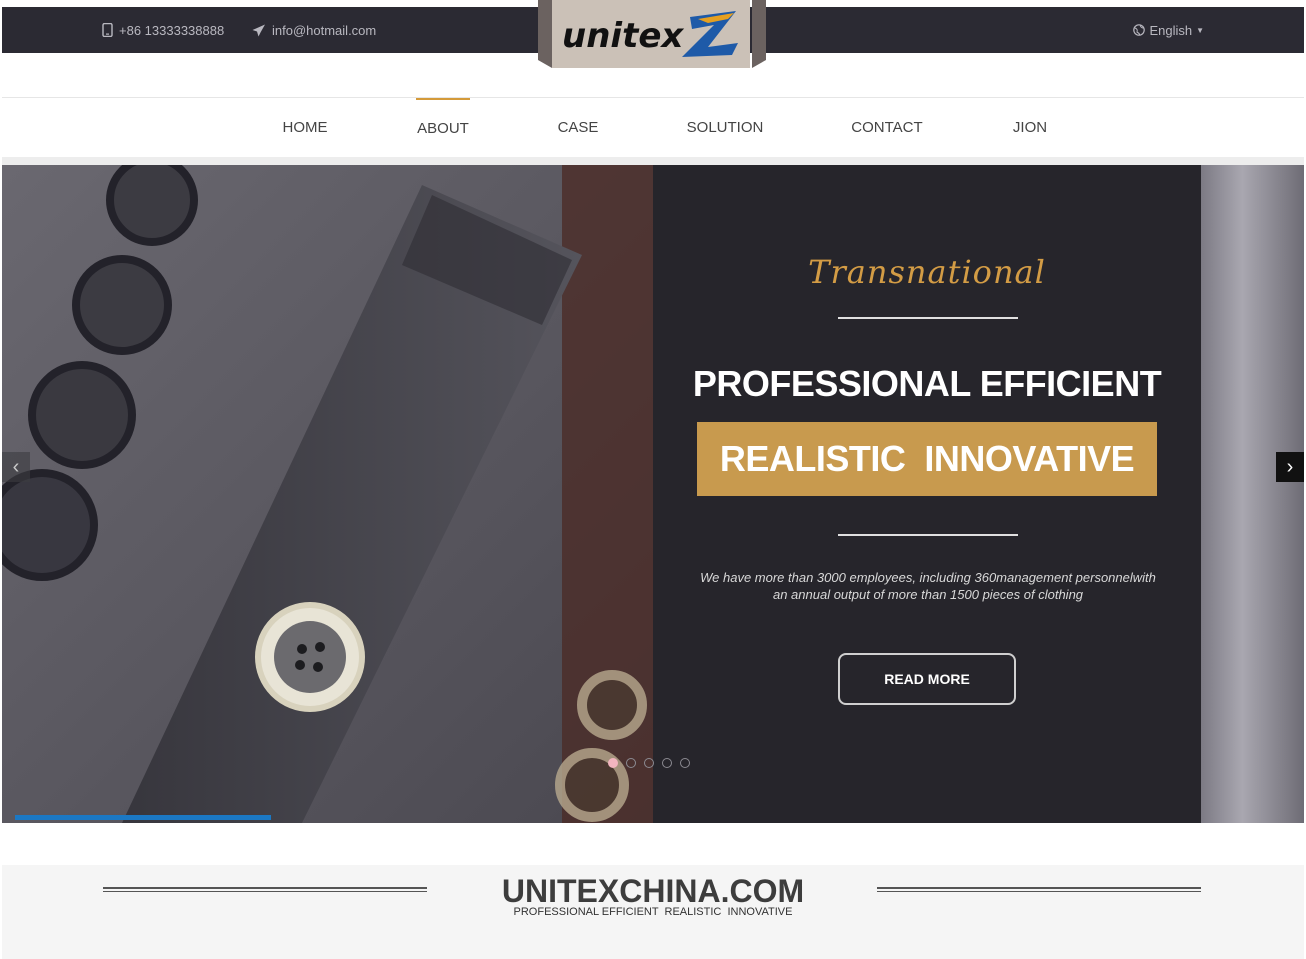 This screenshot has height=959, width=1306. I want to click on nav-item-contact: CONTACT, so click(887, 127).